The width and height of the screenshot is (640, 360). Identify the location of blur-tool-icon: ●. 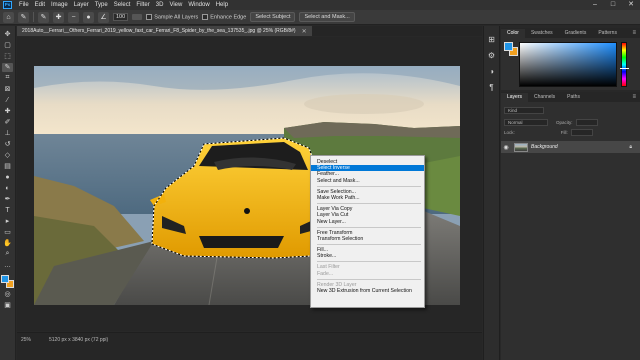
(7, 177).